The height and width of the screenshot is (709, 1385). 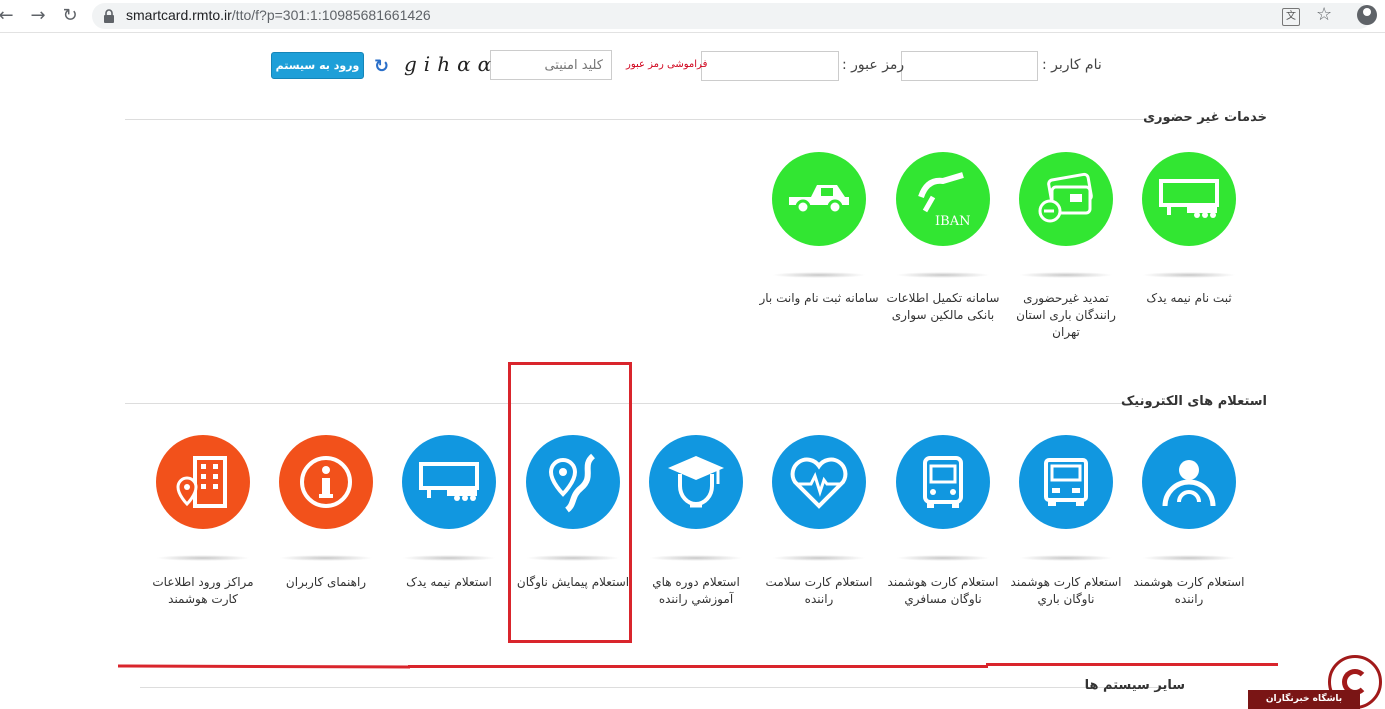 I want to click on section-title-electronic-inquiries: استعلام های الکترونیک, so click(x=1193, y=401).